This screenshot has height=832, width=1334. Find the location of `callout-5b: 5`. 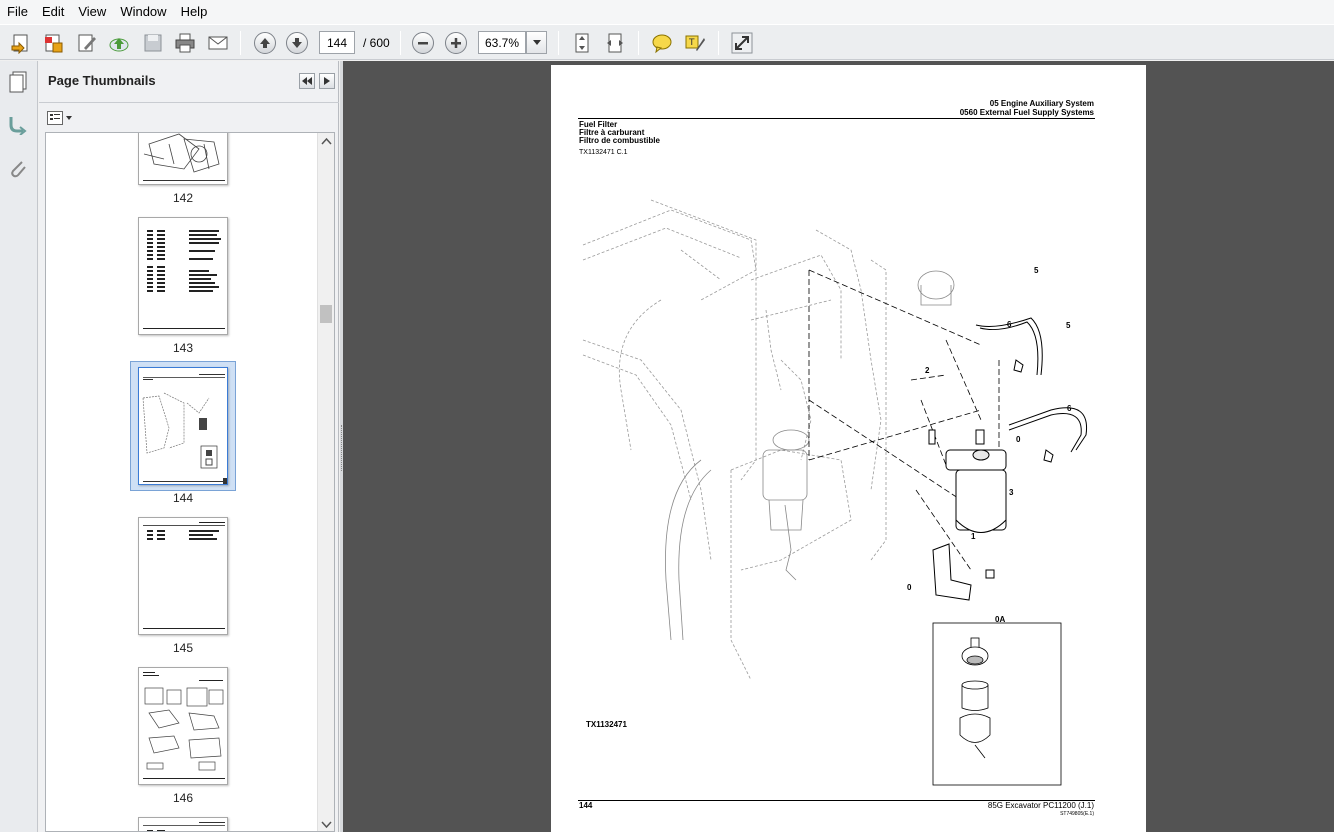

callout-5b: 5 is located at coordinates (1068, 325).